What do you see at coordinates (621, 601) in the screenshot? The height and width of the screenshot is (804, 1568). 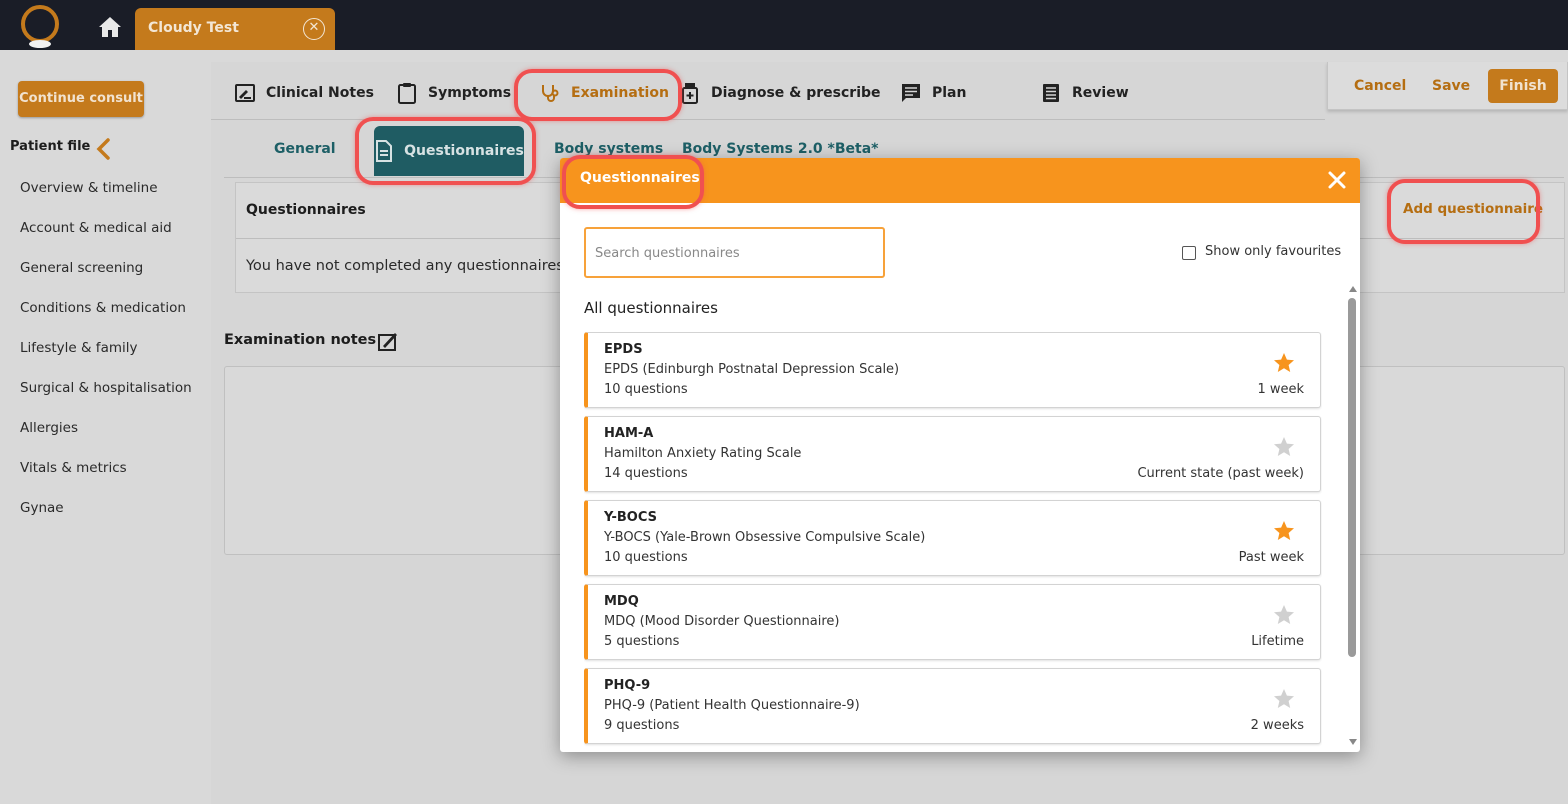 I see `questionnaire-code: MDQ` at bounding box center [621, 601].